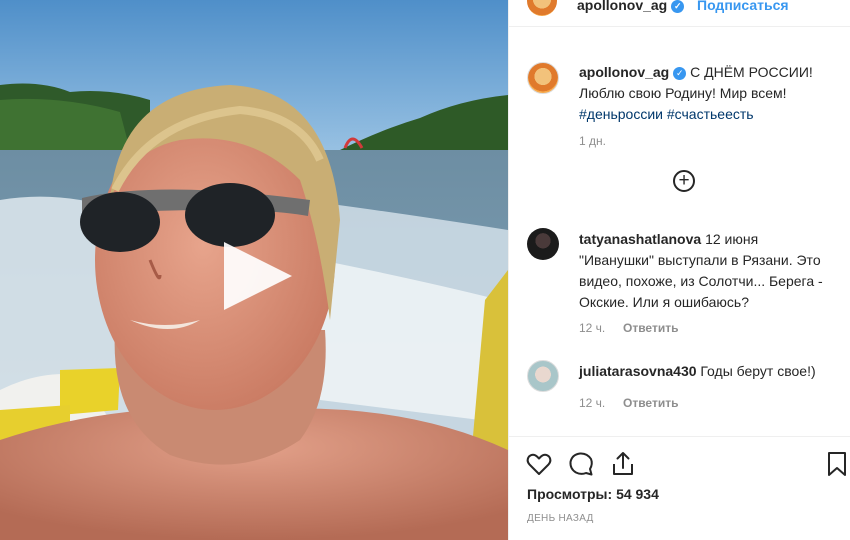 This screenshot has width=850, height=540. I want to click on comment: juliatarasovna430 Годы берут свое!), so click(711, 371).